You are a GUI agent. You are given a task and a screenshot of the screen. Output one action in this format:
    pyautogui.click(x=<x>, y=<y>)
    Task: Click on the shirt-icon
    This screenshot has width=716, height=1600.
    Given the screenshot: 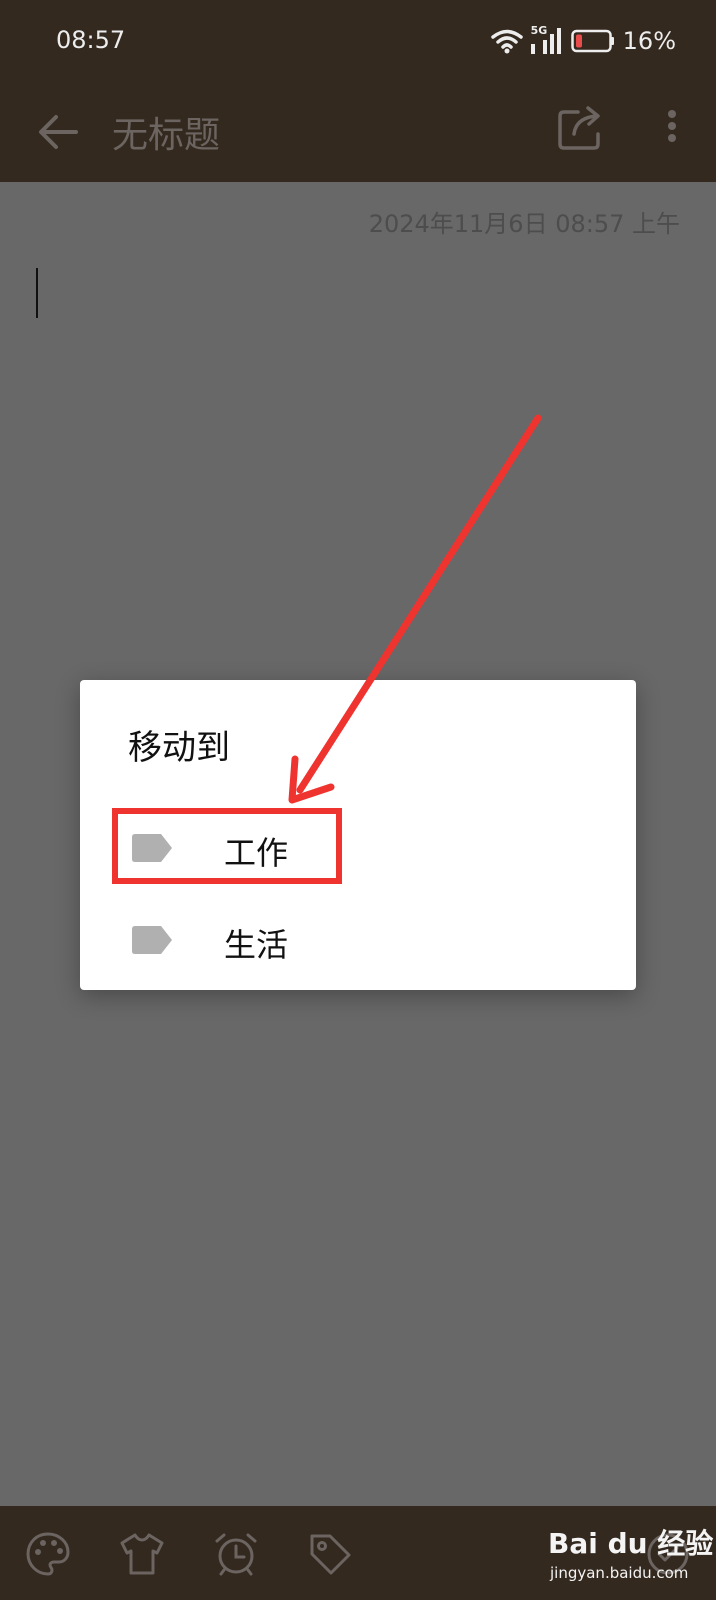 What is the action you would take?
    pyautogui.click(x=142, y=1554)
    